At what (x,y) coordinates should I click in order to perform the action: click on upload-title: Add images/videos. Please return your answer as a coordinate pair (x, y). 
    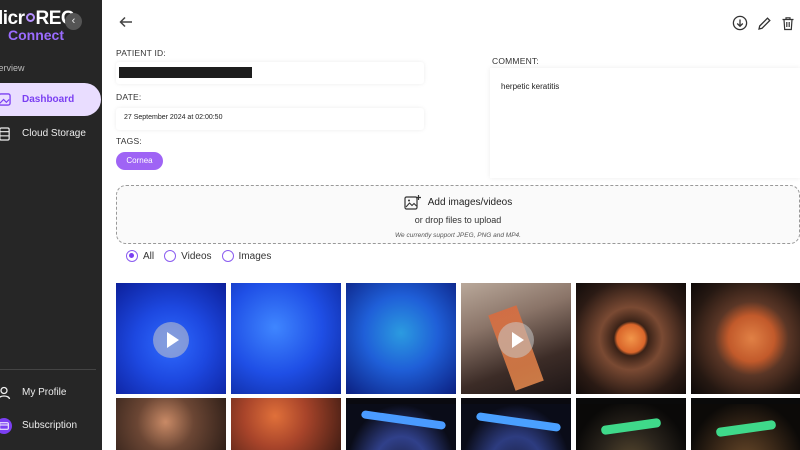
    Looking at the image, I should click on (470, 202).